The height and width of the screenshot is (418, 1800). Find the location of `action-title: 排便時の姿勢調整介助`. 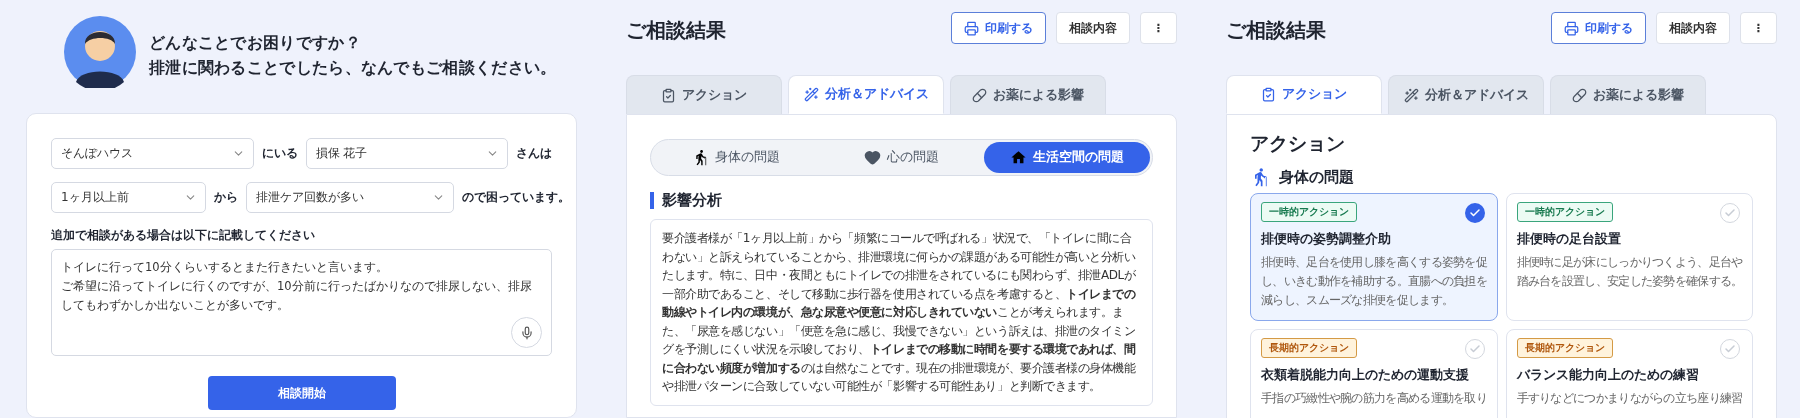

action-title: 排便時の姿勢調整介助 is located at coordinates (1326, 239).